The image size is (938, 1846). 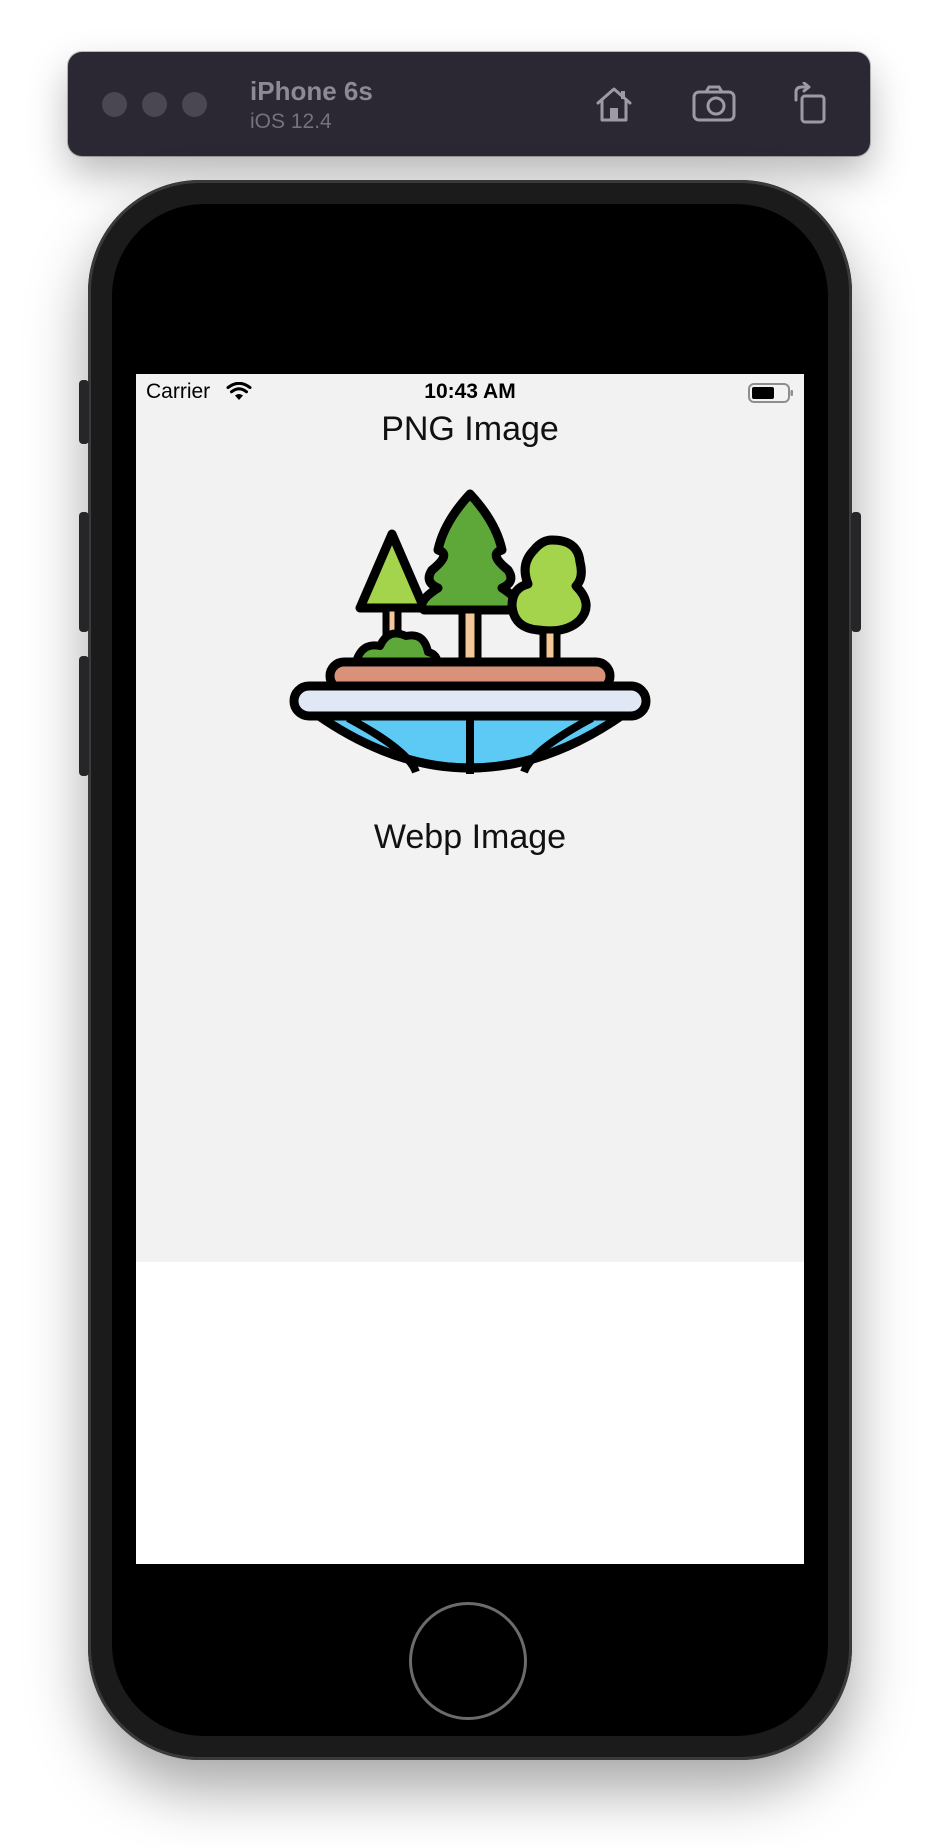 I want to click on home-button, so click(x=468, y=1661).